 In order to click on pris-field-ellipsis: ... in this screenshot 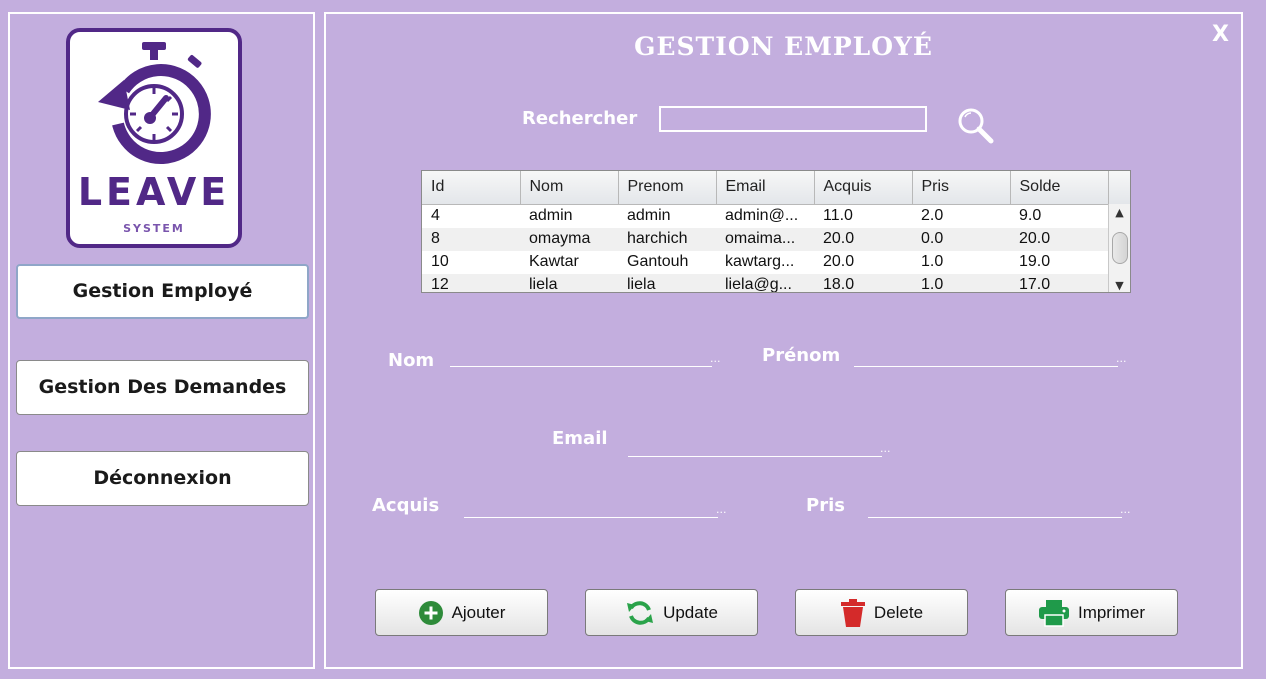, I will do `click(1125, 509)`.